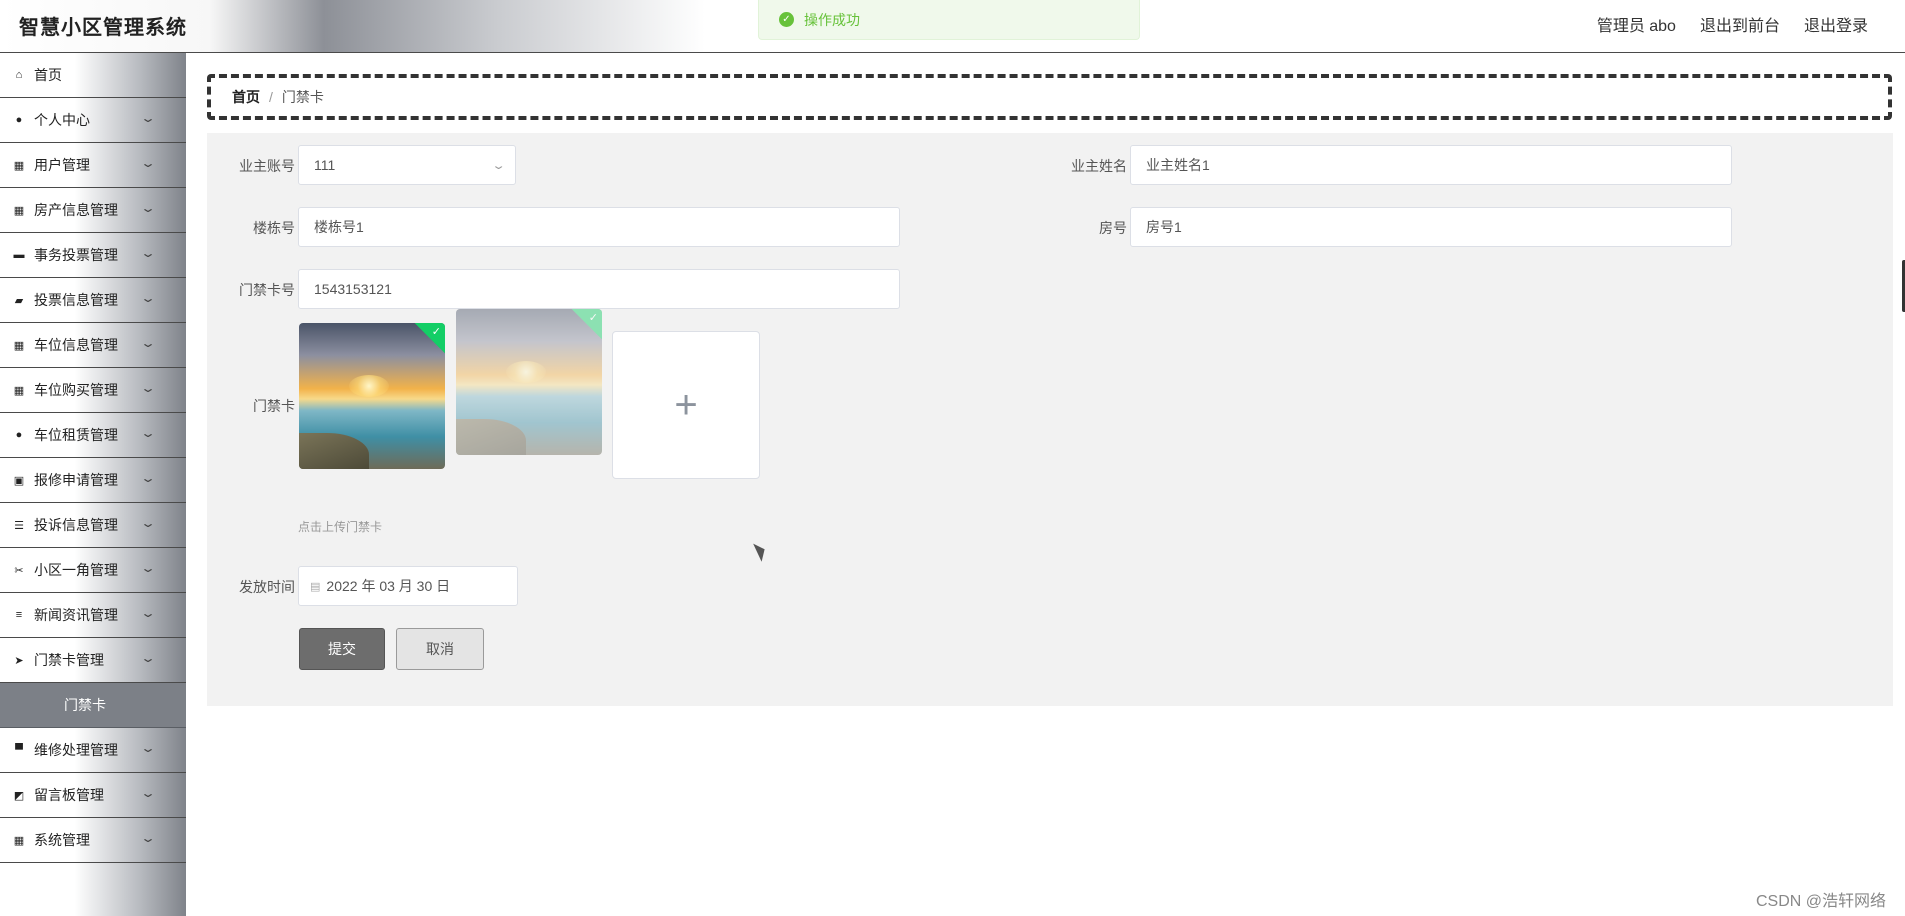  Describe the element at coordinates (76, 300) in the screenshot. I see `sidebar-item-label: 投票信息管理` at that location.